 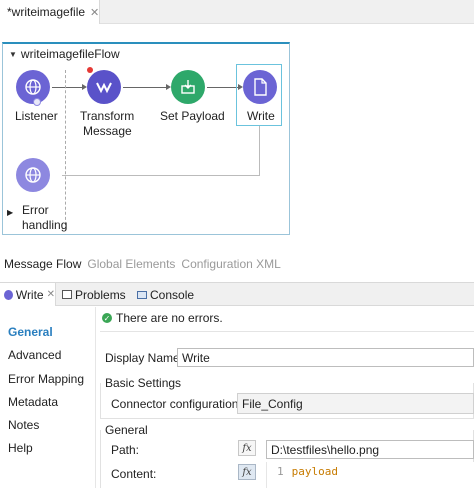 I want to click on flow-title: ▼ writeimagefileFlow, so click(x=64, y=54).